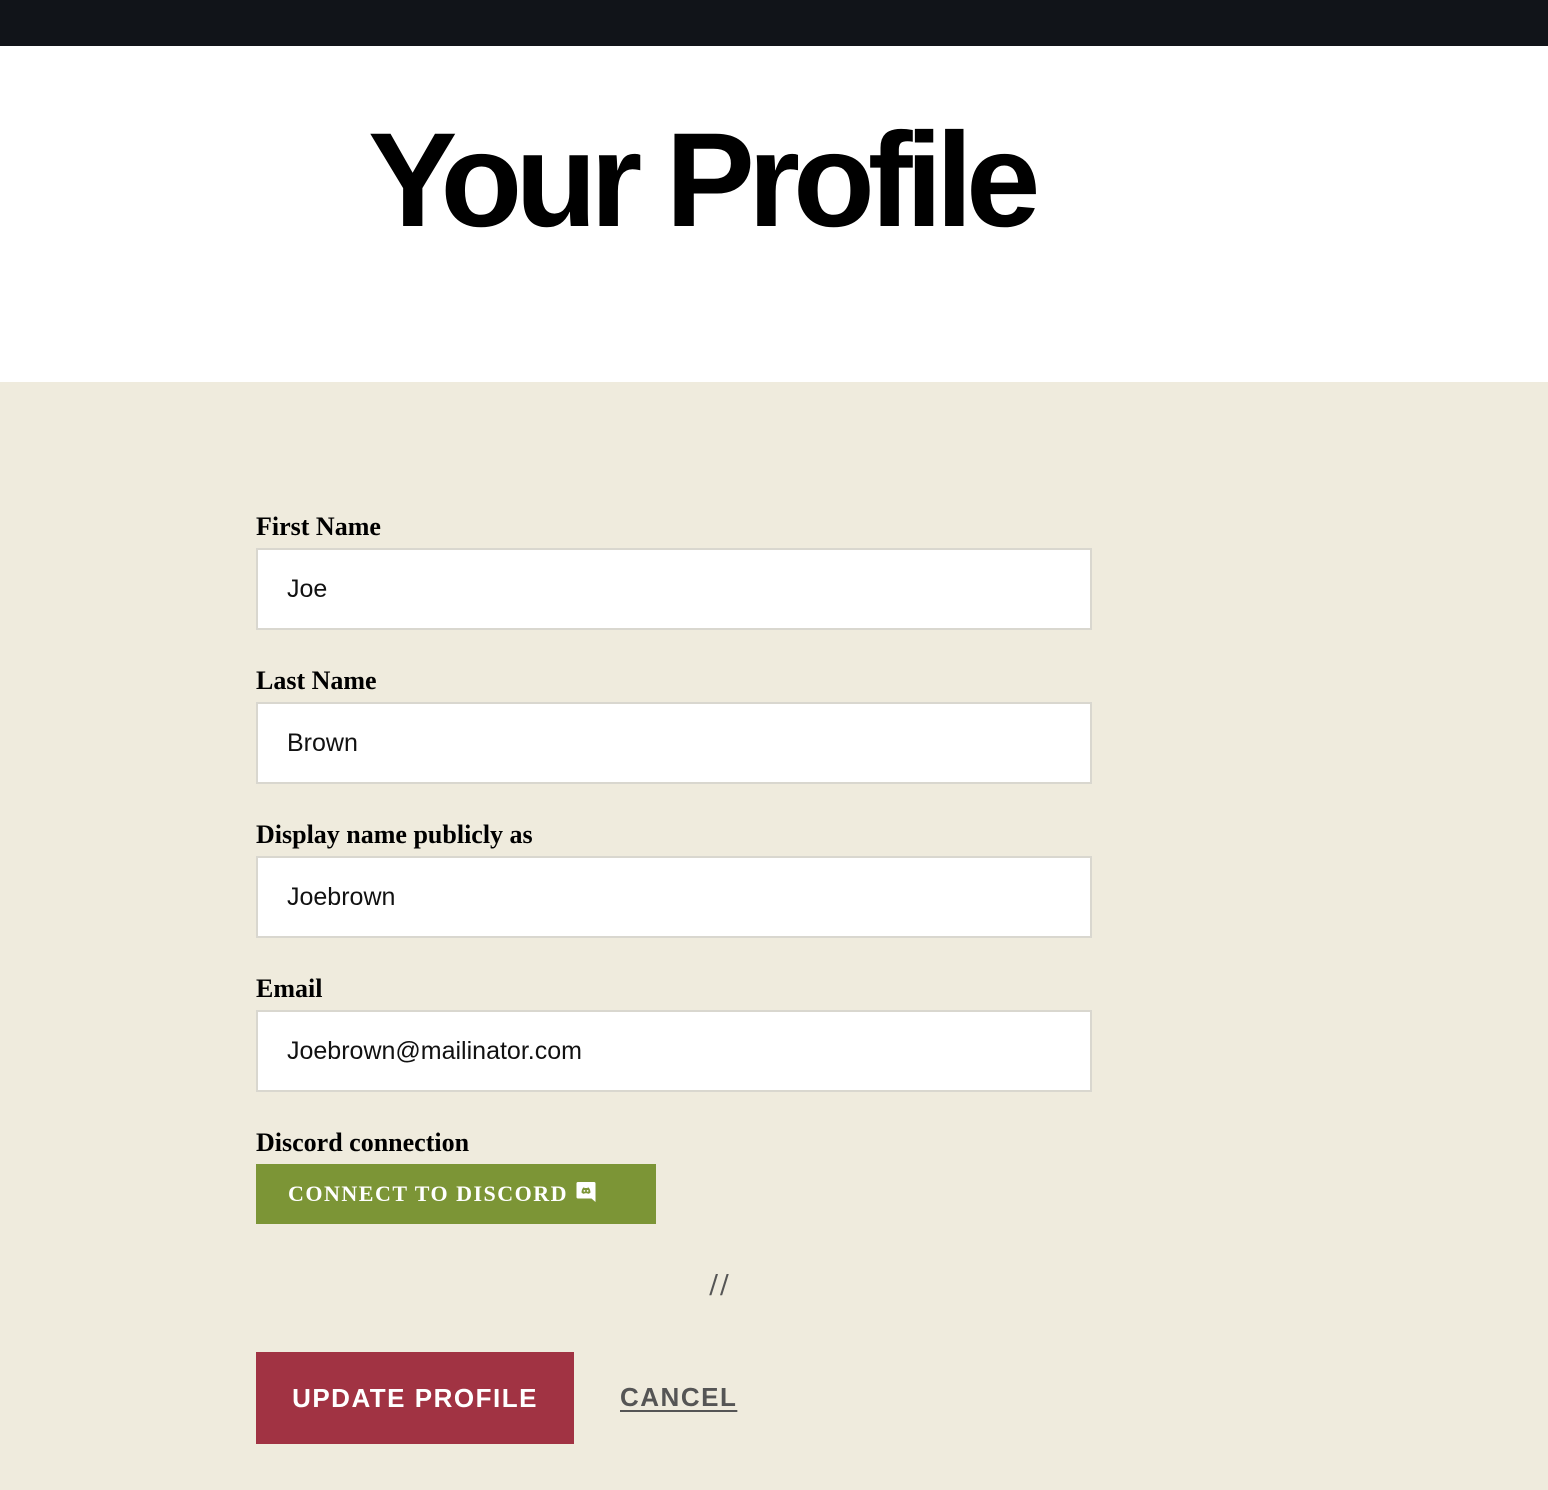  I want to click on first-name-label: First Name, so click(318, 526).